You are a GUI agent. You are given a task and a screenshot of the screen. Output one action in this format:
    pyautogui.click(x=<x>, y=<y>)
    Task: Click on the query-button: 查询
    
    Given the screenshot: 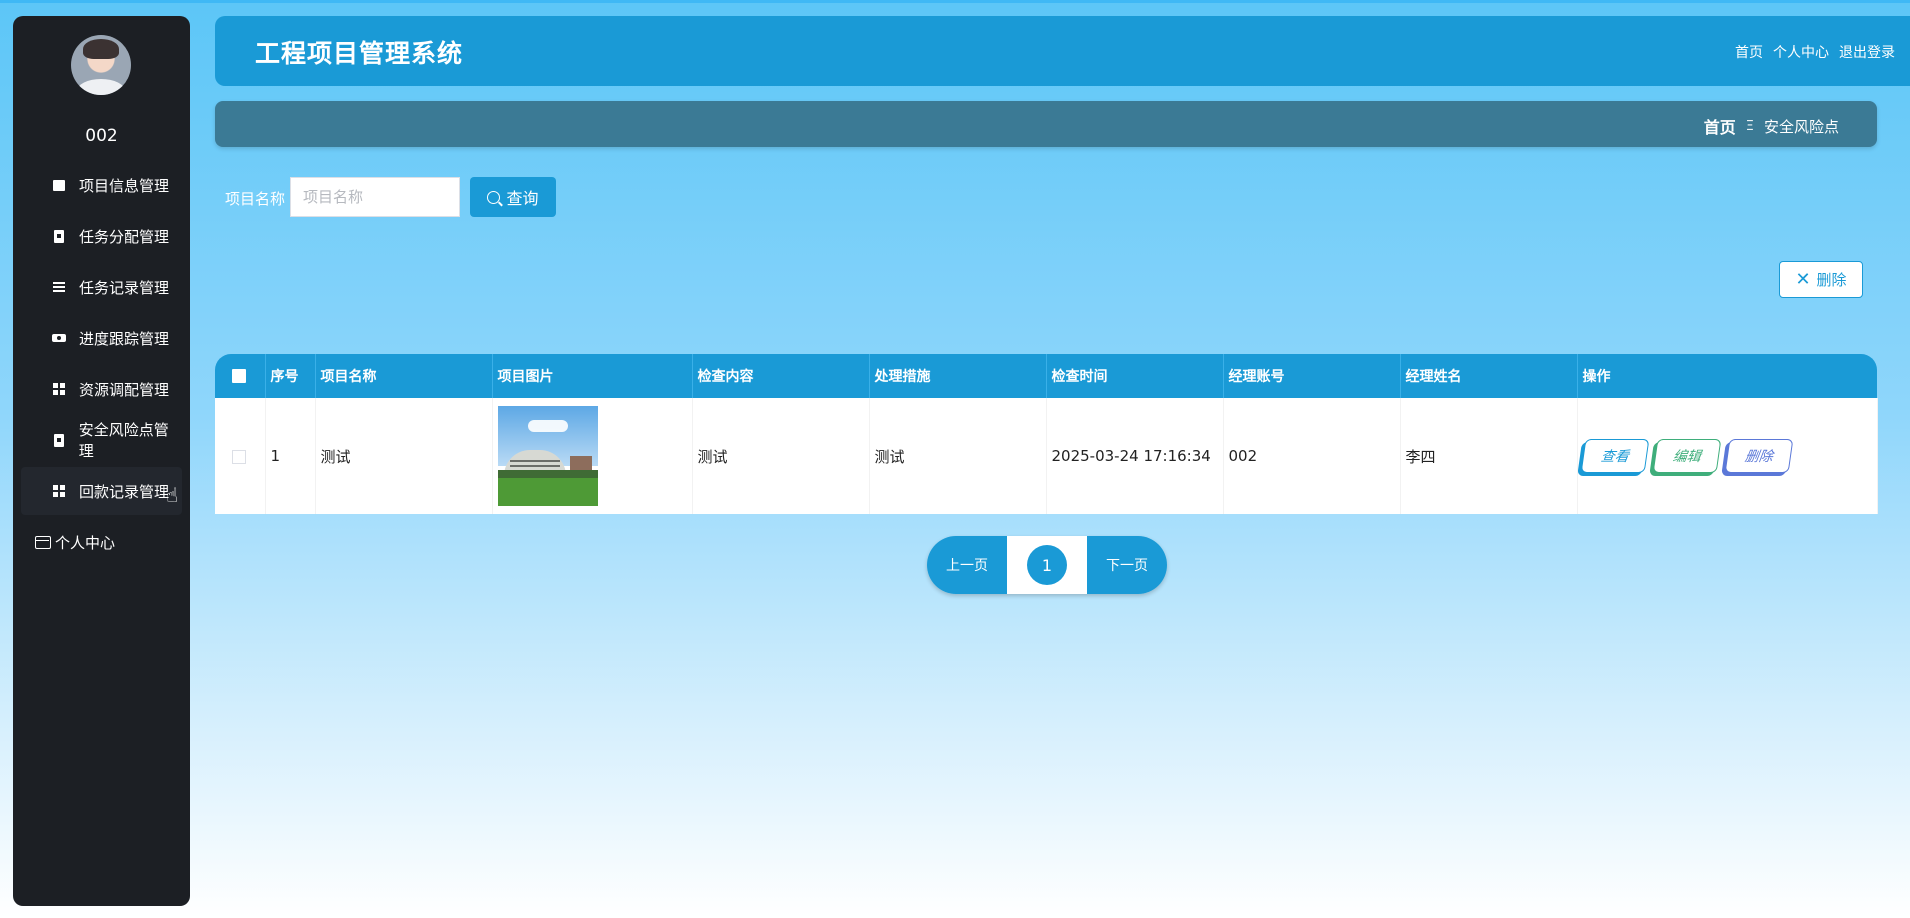 What is the action you would take?
    pyautogui.click(x=513, y=197)
    